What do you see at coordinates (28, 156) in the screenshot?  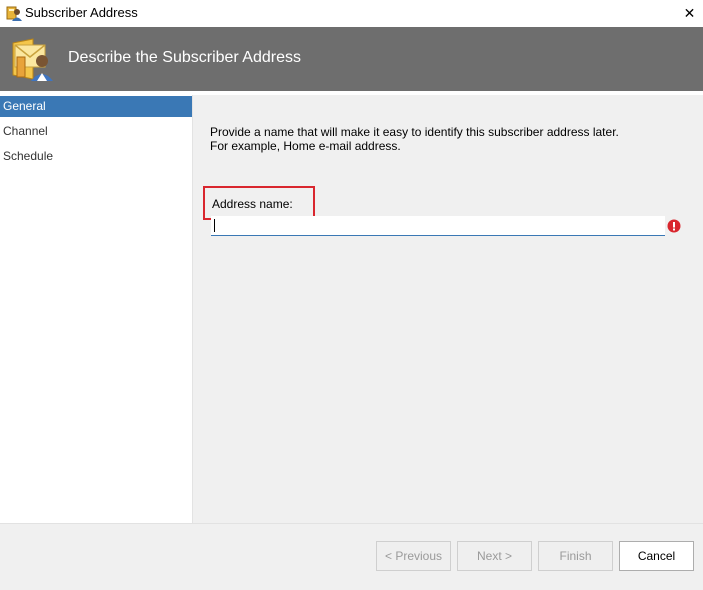 I see `nav-item-label: Schedule` at bounding box center [28, 156].